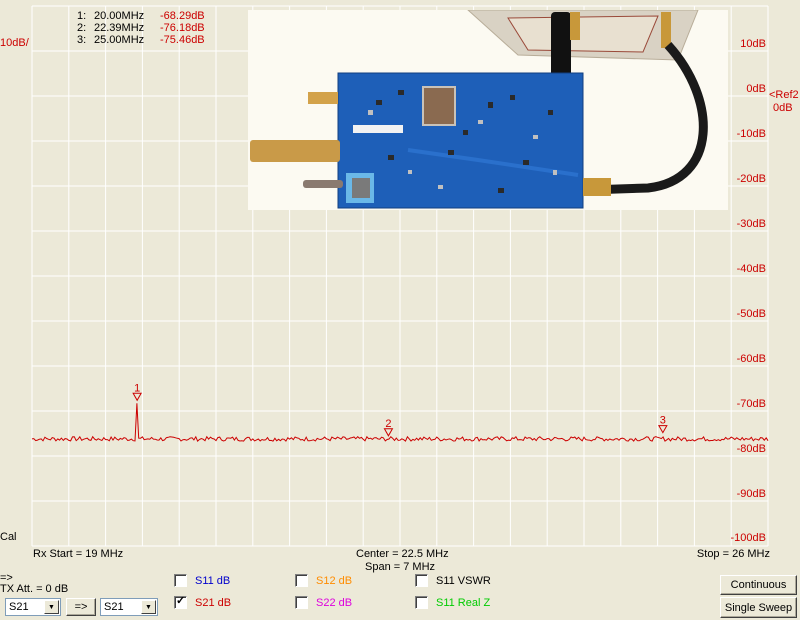 This screenshot has width=800, height=620. Describe the element at coordinates (751, 224) in the screenshot. I see `y-tick-label: -30dB` at that location.